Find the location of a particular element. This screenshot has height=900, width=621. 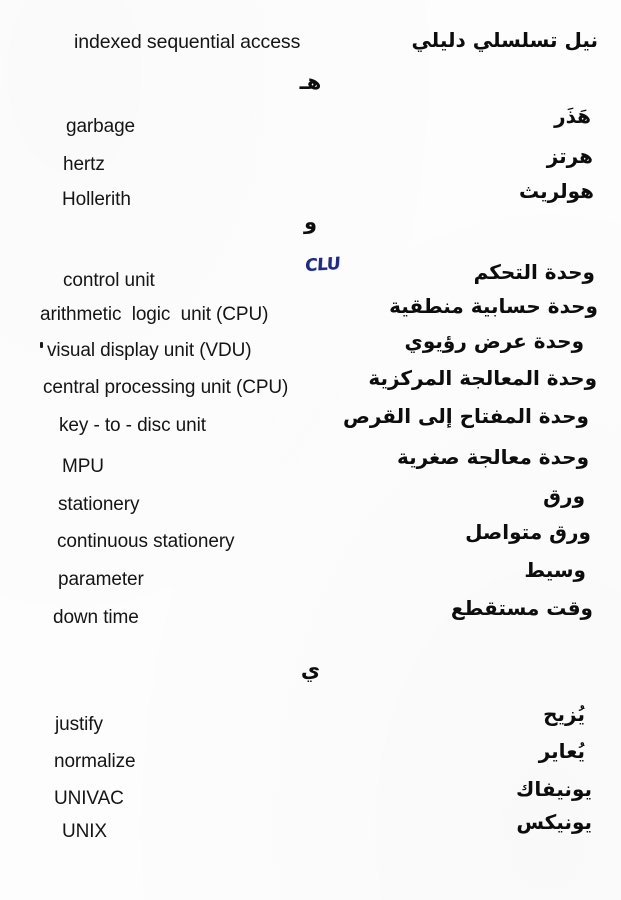

entry-english-term: key - to - disc unit is located at coordinates (132, 425).